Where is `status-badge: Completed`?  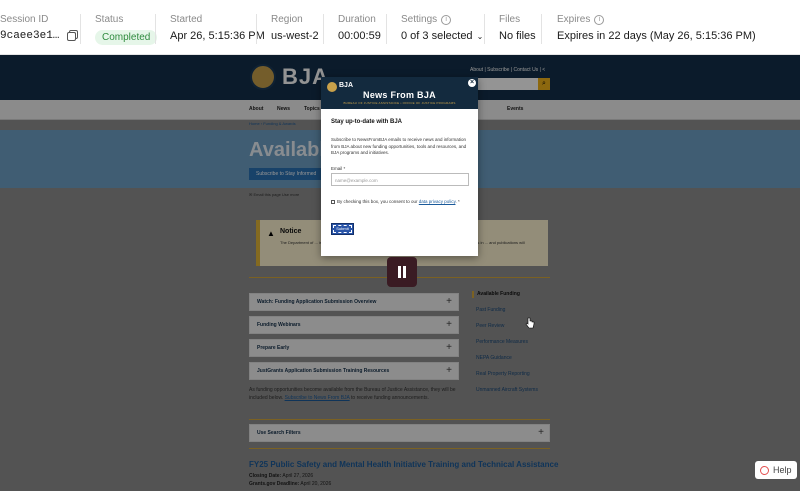
status-badge: Completed is located at coordinates (126, 37).